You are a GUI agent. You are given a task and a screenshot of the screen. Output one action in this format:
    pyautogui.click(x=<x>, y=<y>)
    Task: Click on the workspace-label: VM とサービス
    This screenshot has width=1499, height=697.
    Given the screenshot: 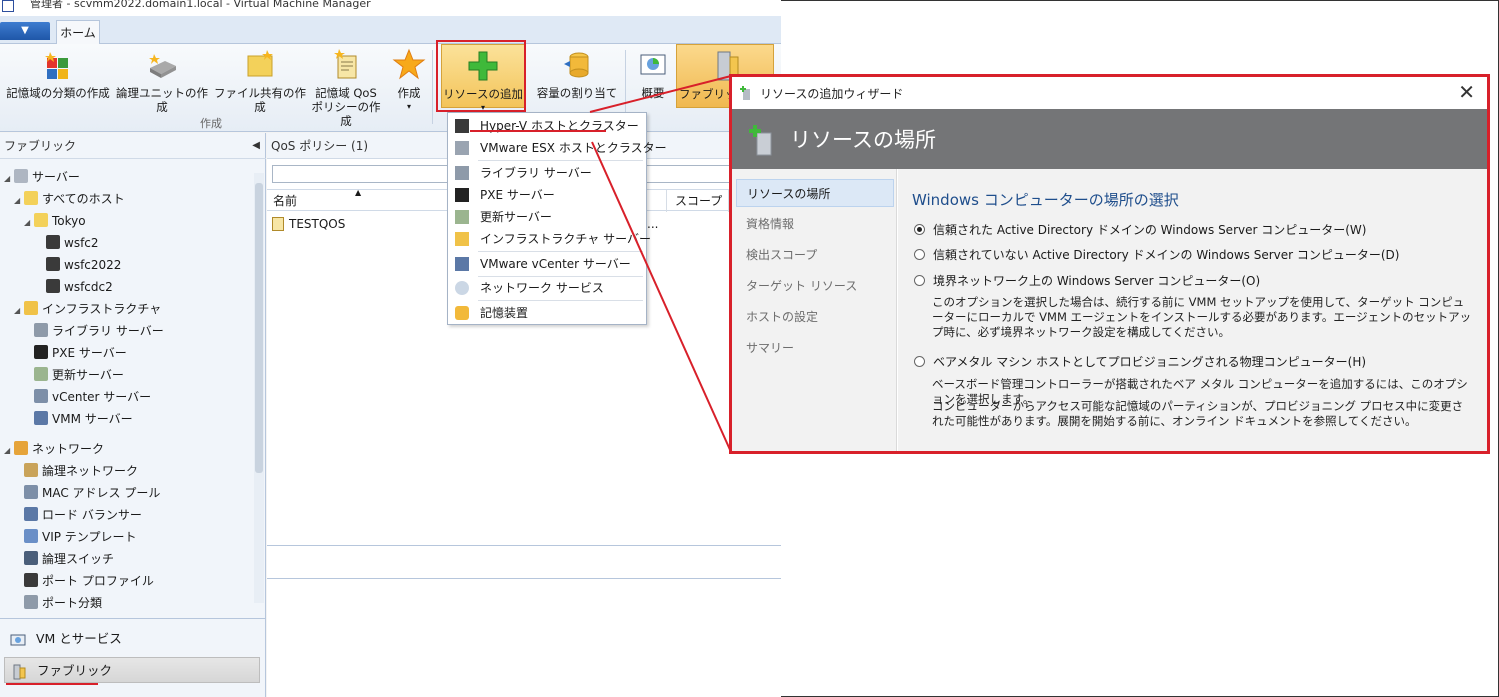 What is the action you would take?
    pyautogui.click(x=79, y=638)
    